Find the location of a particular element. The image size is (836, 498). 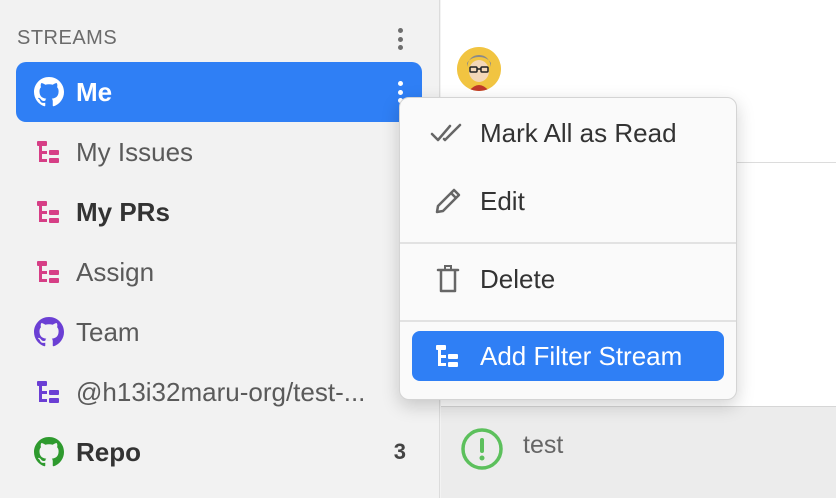

double-check-icon is located at coordinates (448, 133).